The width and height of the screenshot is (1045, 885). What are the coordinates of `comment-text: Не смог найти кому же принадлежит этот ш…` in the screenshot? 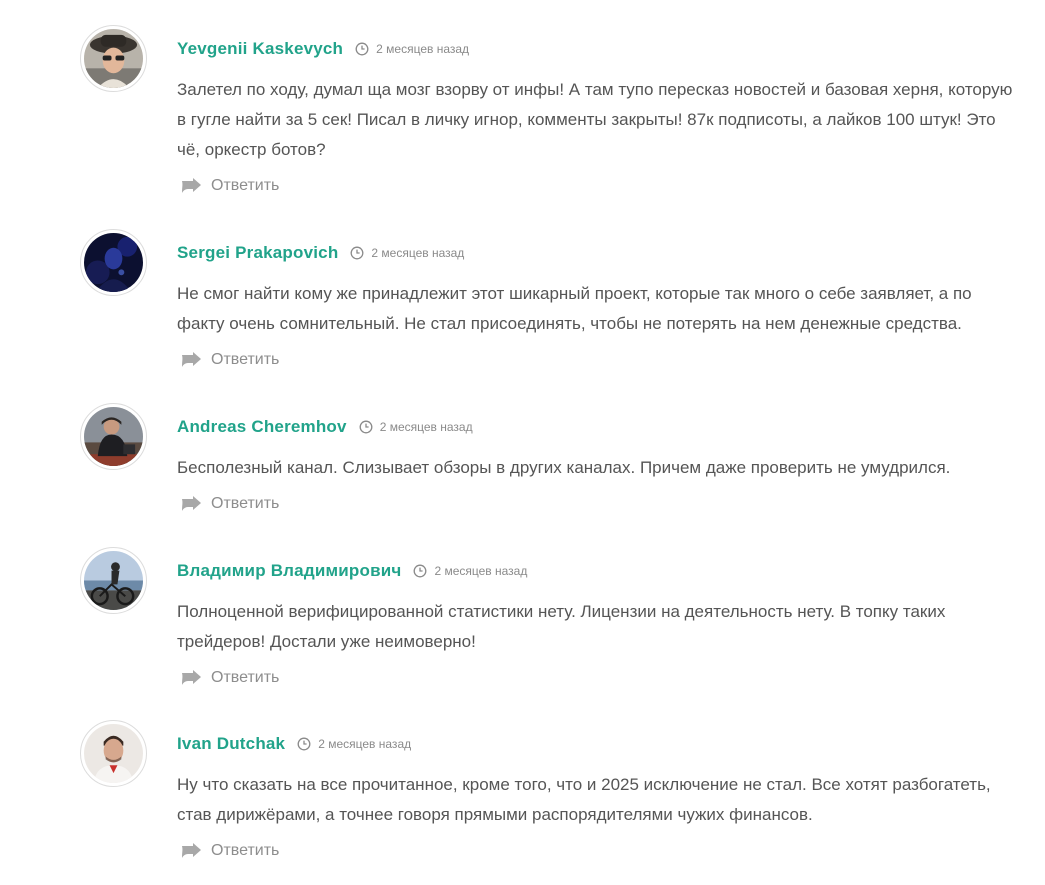 It's located at (574, 308).